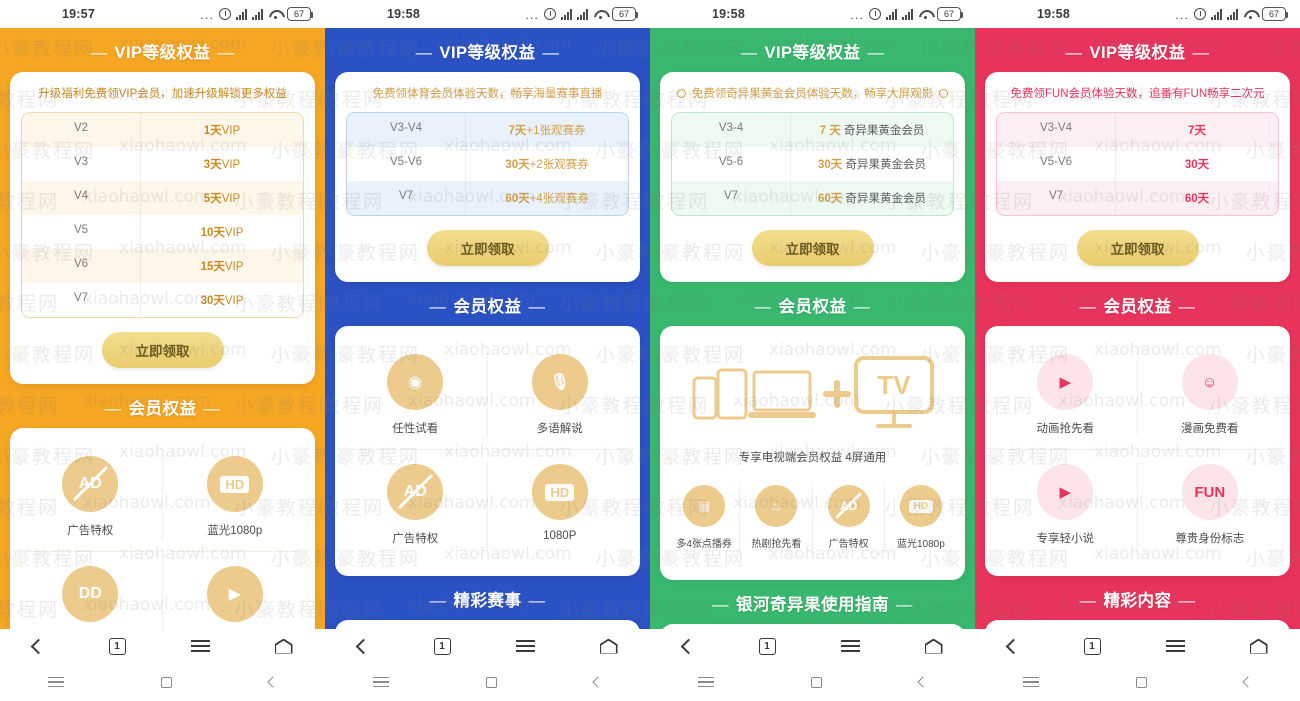 The height and width of the screenshot is (701, 1300). What do you see at coordinates (162, 300) in the screenshot?
I see `table-row: V7 30天VIP` at bounding box center [162, 300].